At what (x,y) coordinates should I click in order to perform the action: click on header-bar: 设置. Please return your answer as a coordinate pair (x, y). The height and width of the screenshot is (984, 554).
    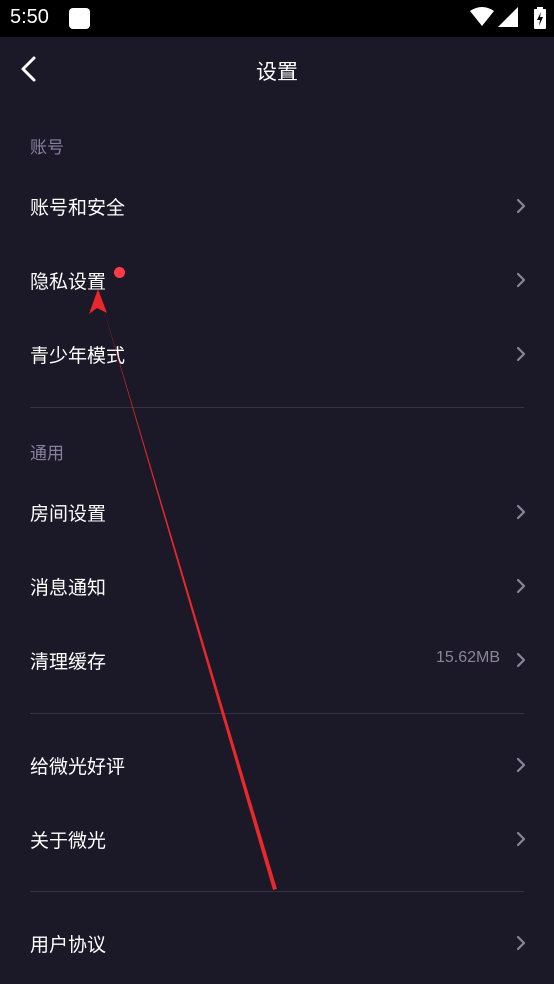
    Looking at the image, I should click on (277, 70).